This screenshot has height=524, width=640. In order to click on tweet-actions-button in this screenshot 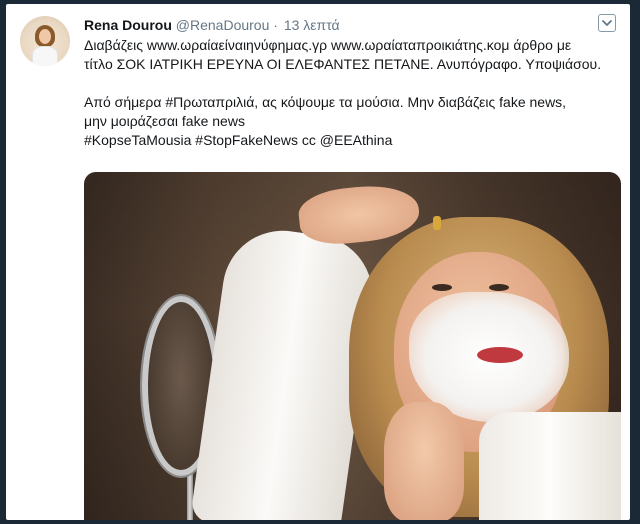, I will do `click(607, 23)`.